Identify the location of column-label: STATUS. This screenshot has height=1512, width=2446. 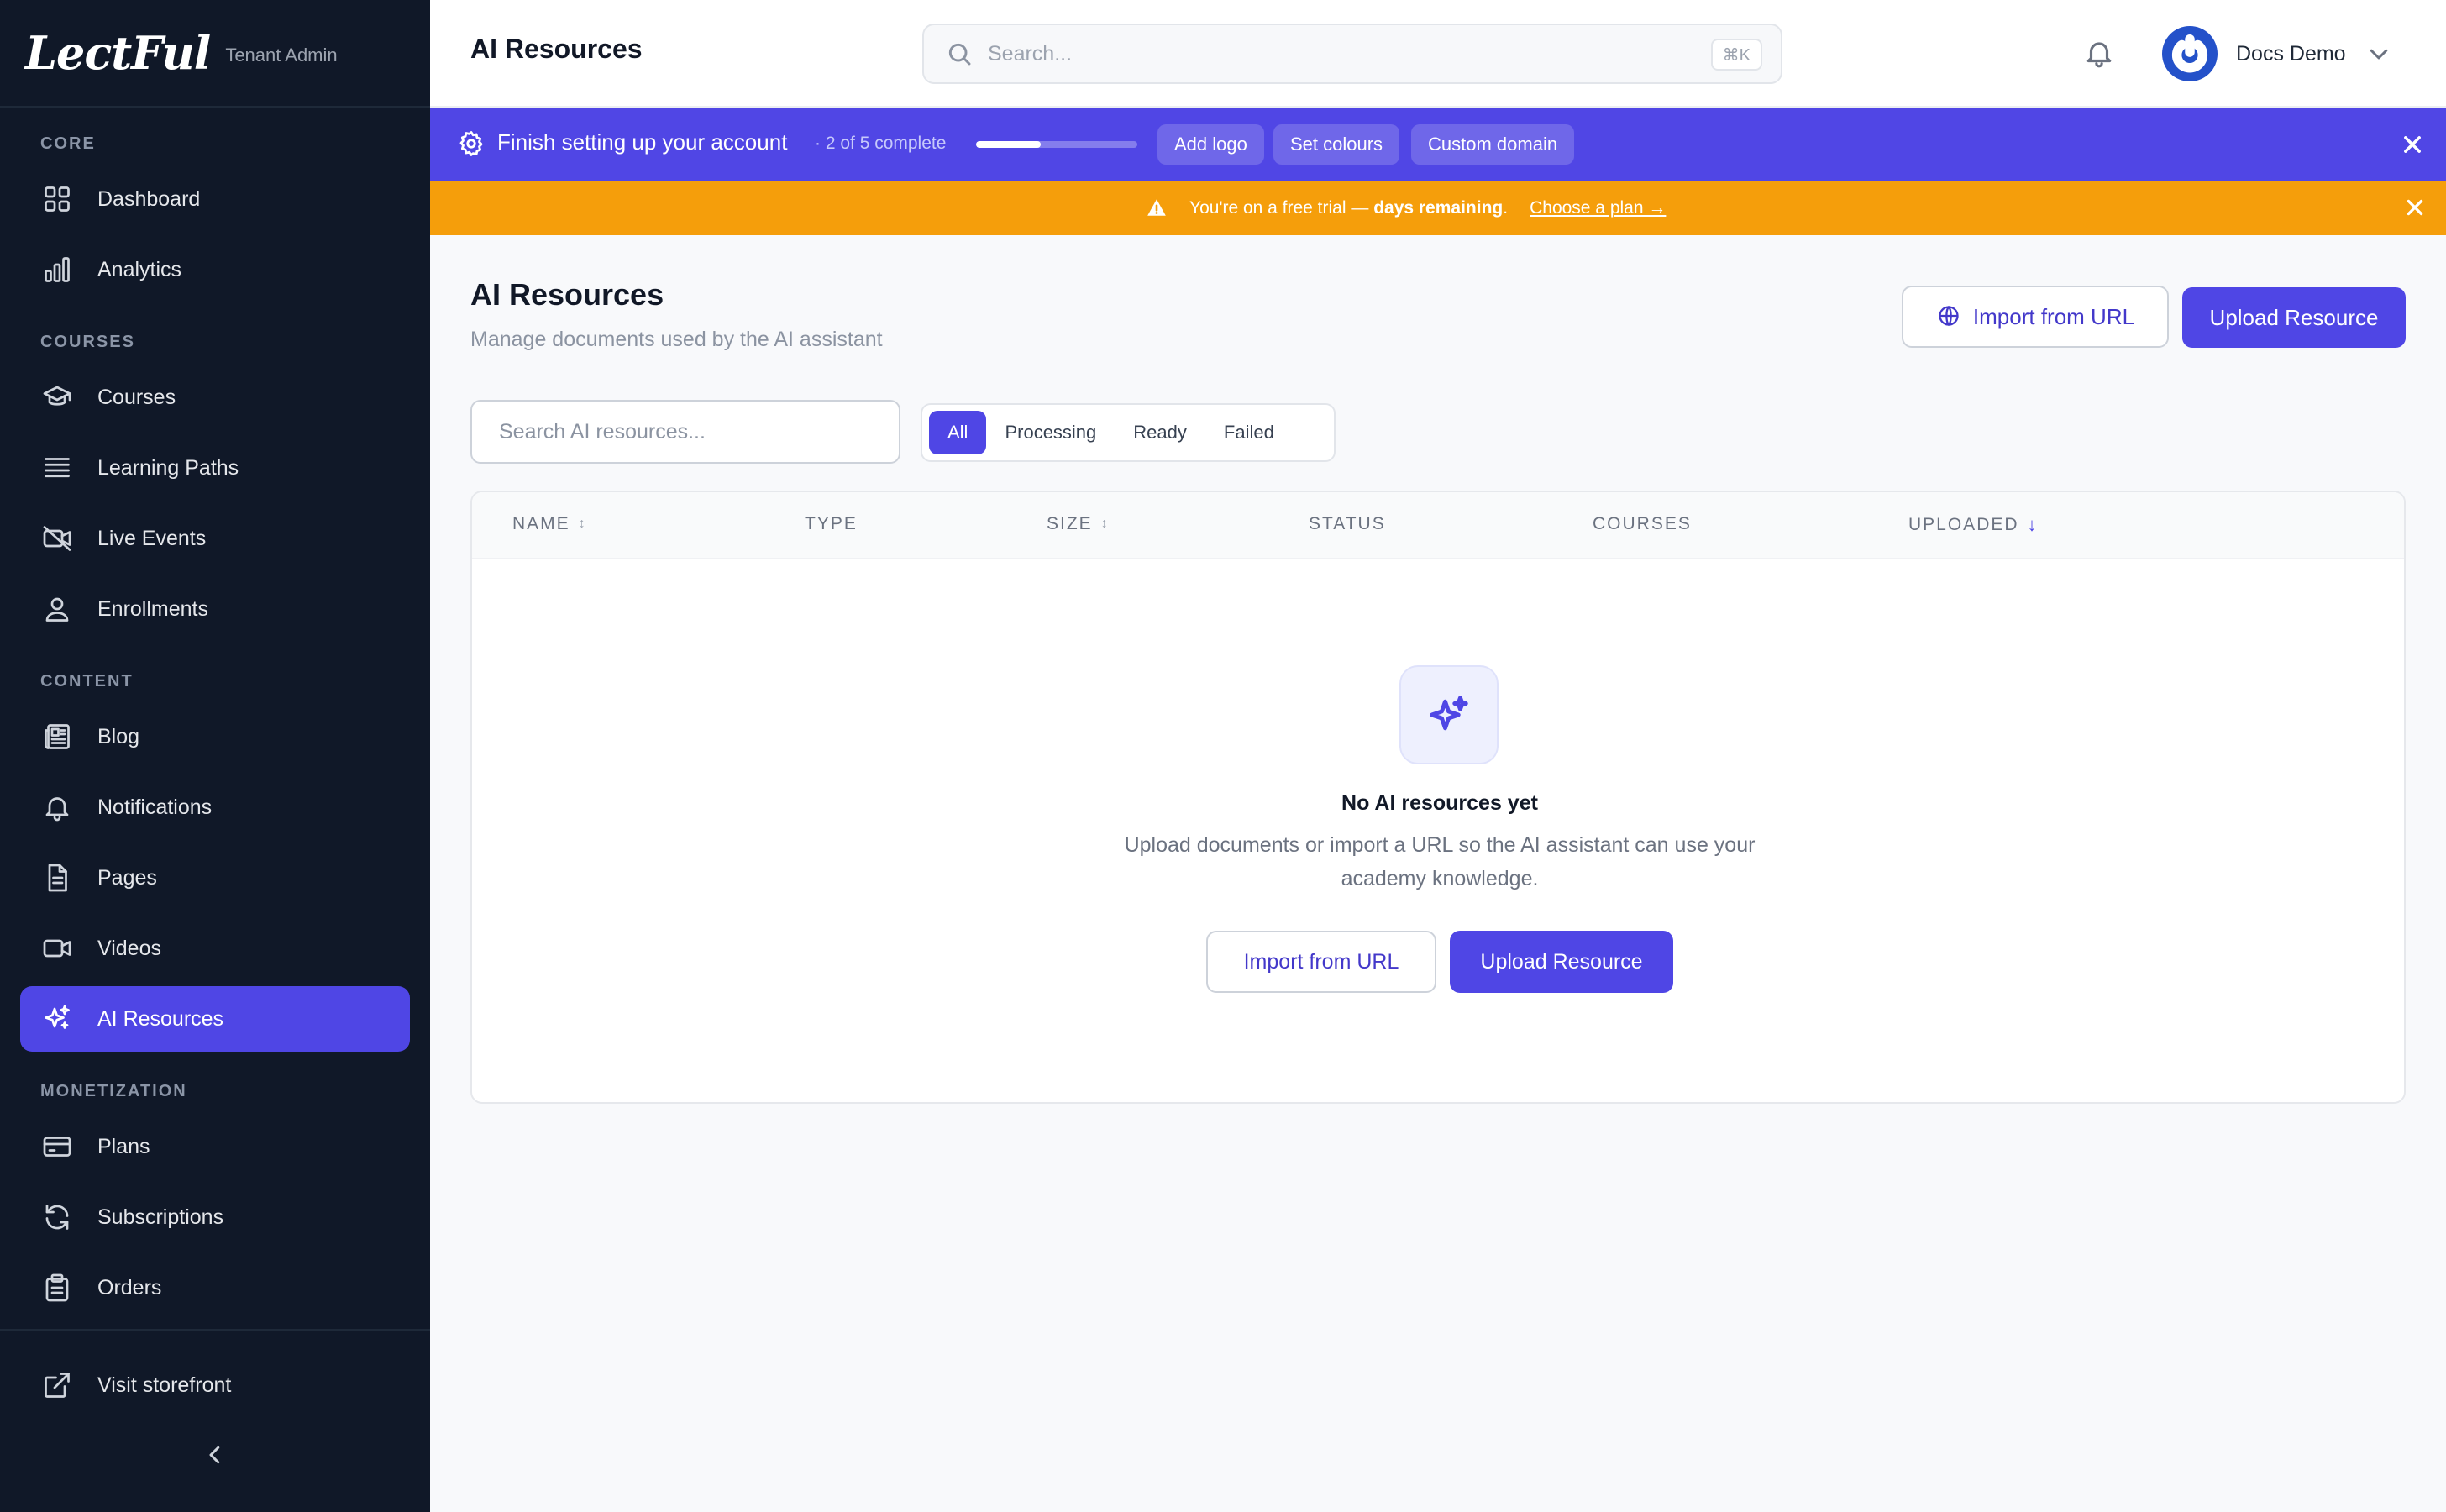
(1347, 523).